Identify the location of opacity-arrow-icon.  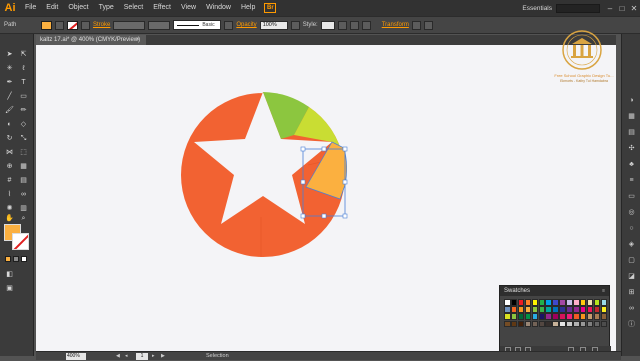
(295, 25).